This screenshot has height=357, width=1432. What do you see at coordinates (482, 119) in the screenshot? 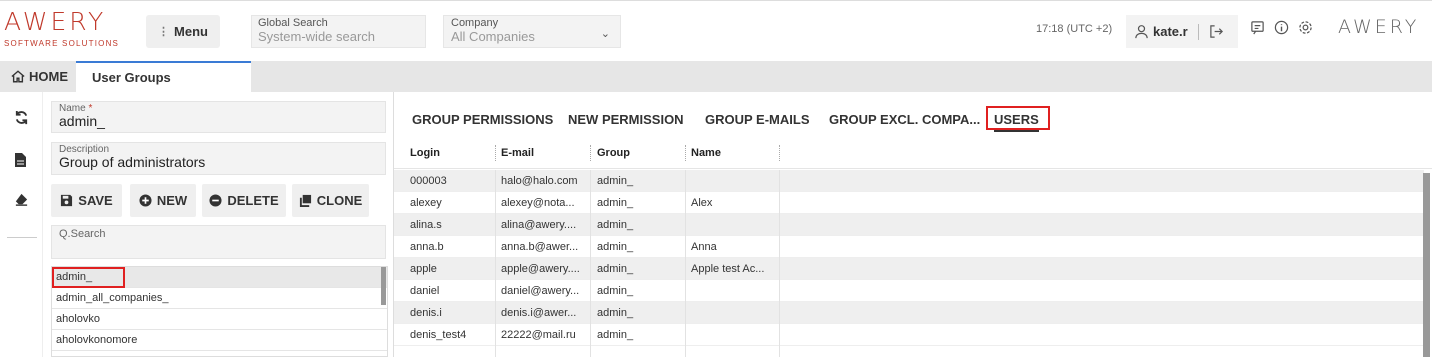
I see `tab-group-permissions: GROUP PERMISSIONS` at bounding box center [482, 119].